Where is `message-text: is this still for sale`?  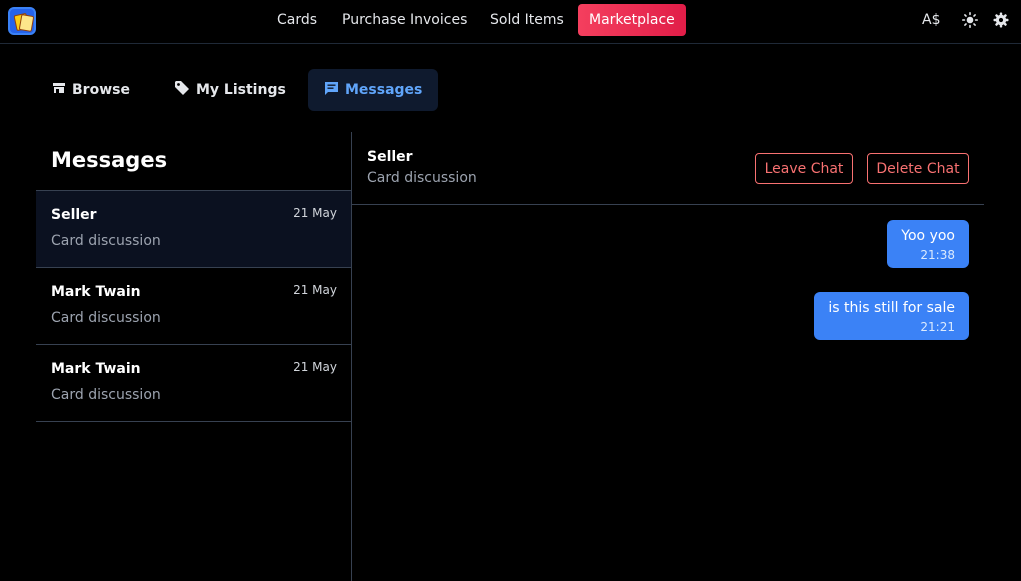
message-text: is this still for sale is located at coordinates (891, 308).